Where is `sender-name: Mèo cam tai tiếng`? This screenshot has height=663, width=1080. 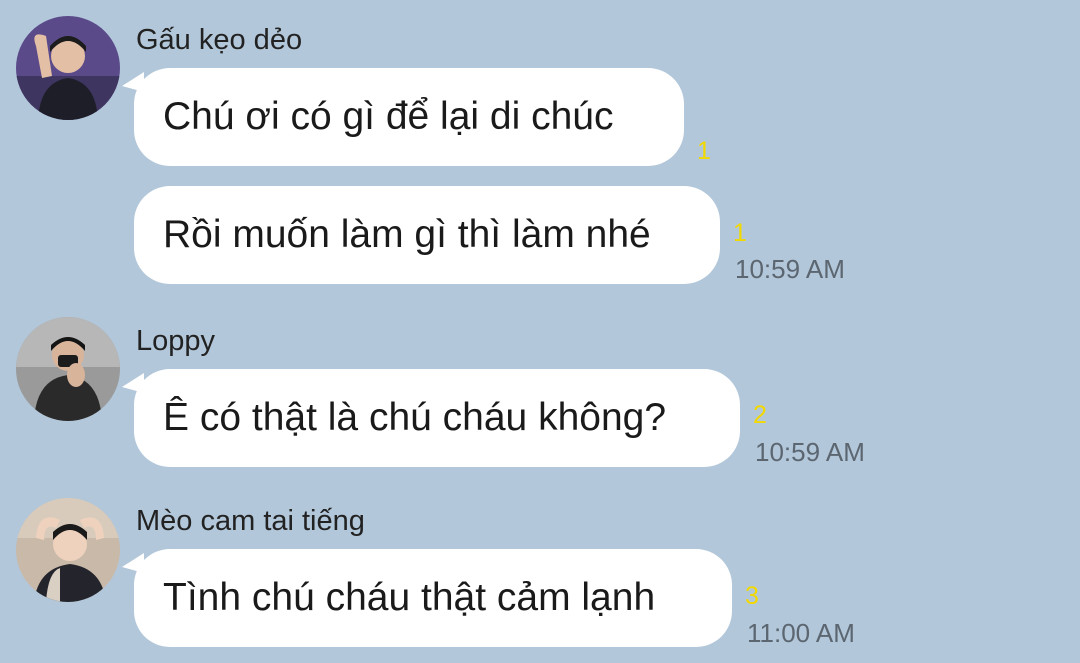
sender-name: Mèo cam tai tiếng is located at coordinates (250, 521).